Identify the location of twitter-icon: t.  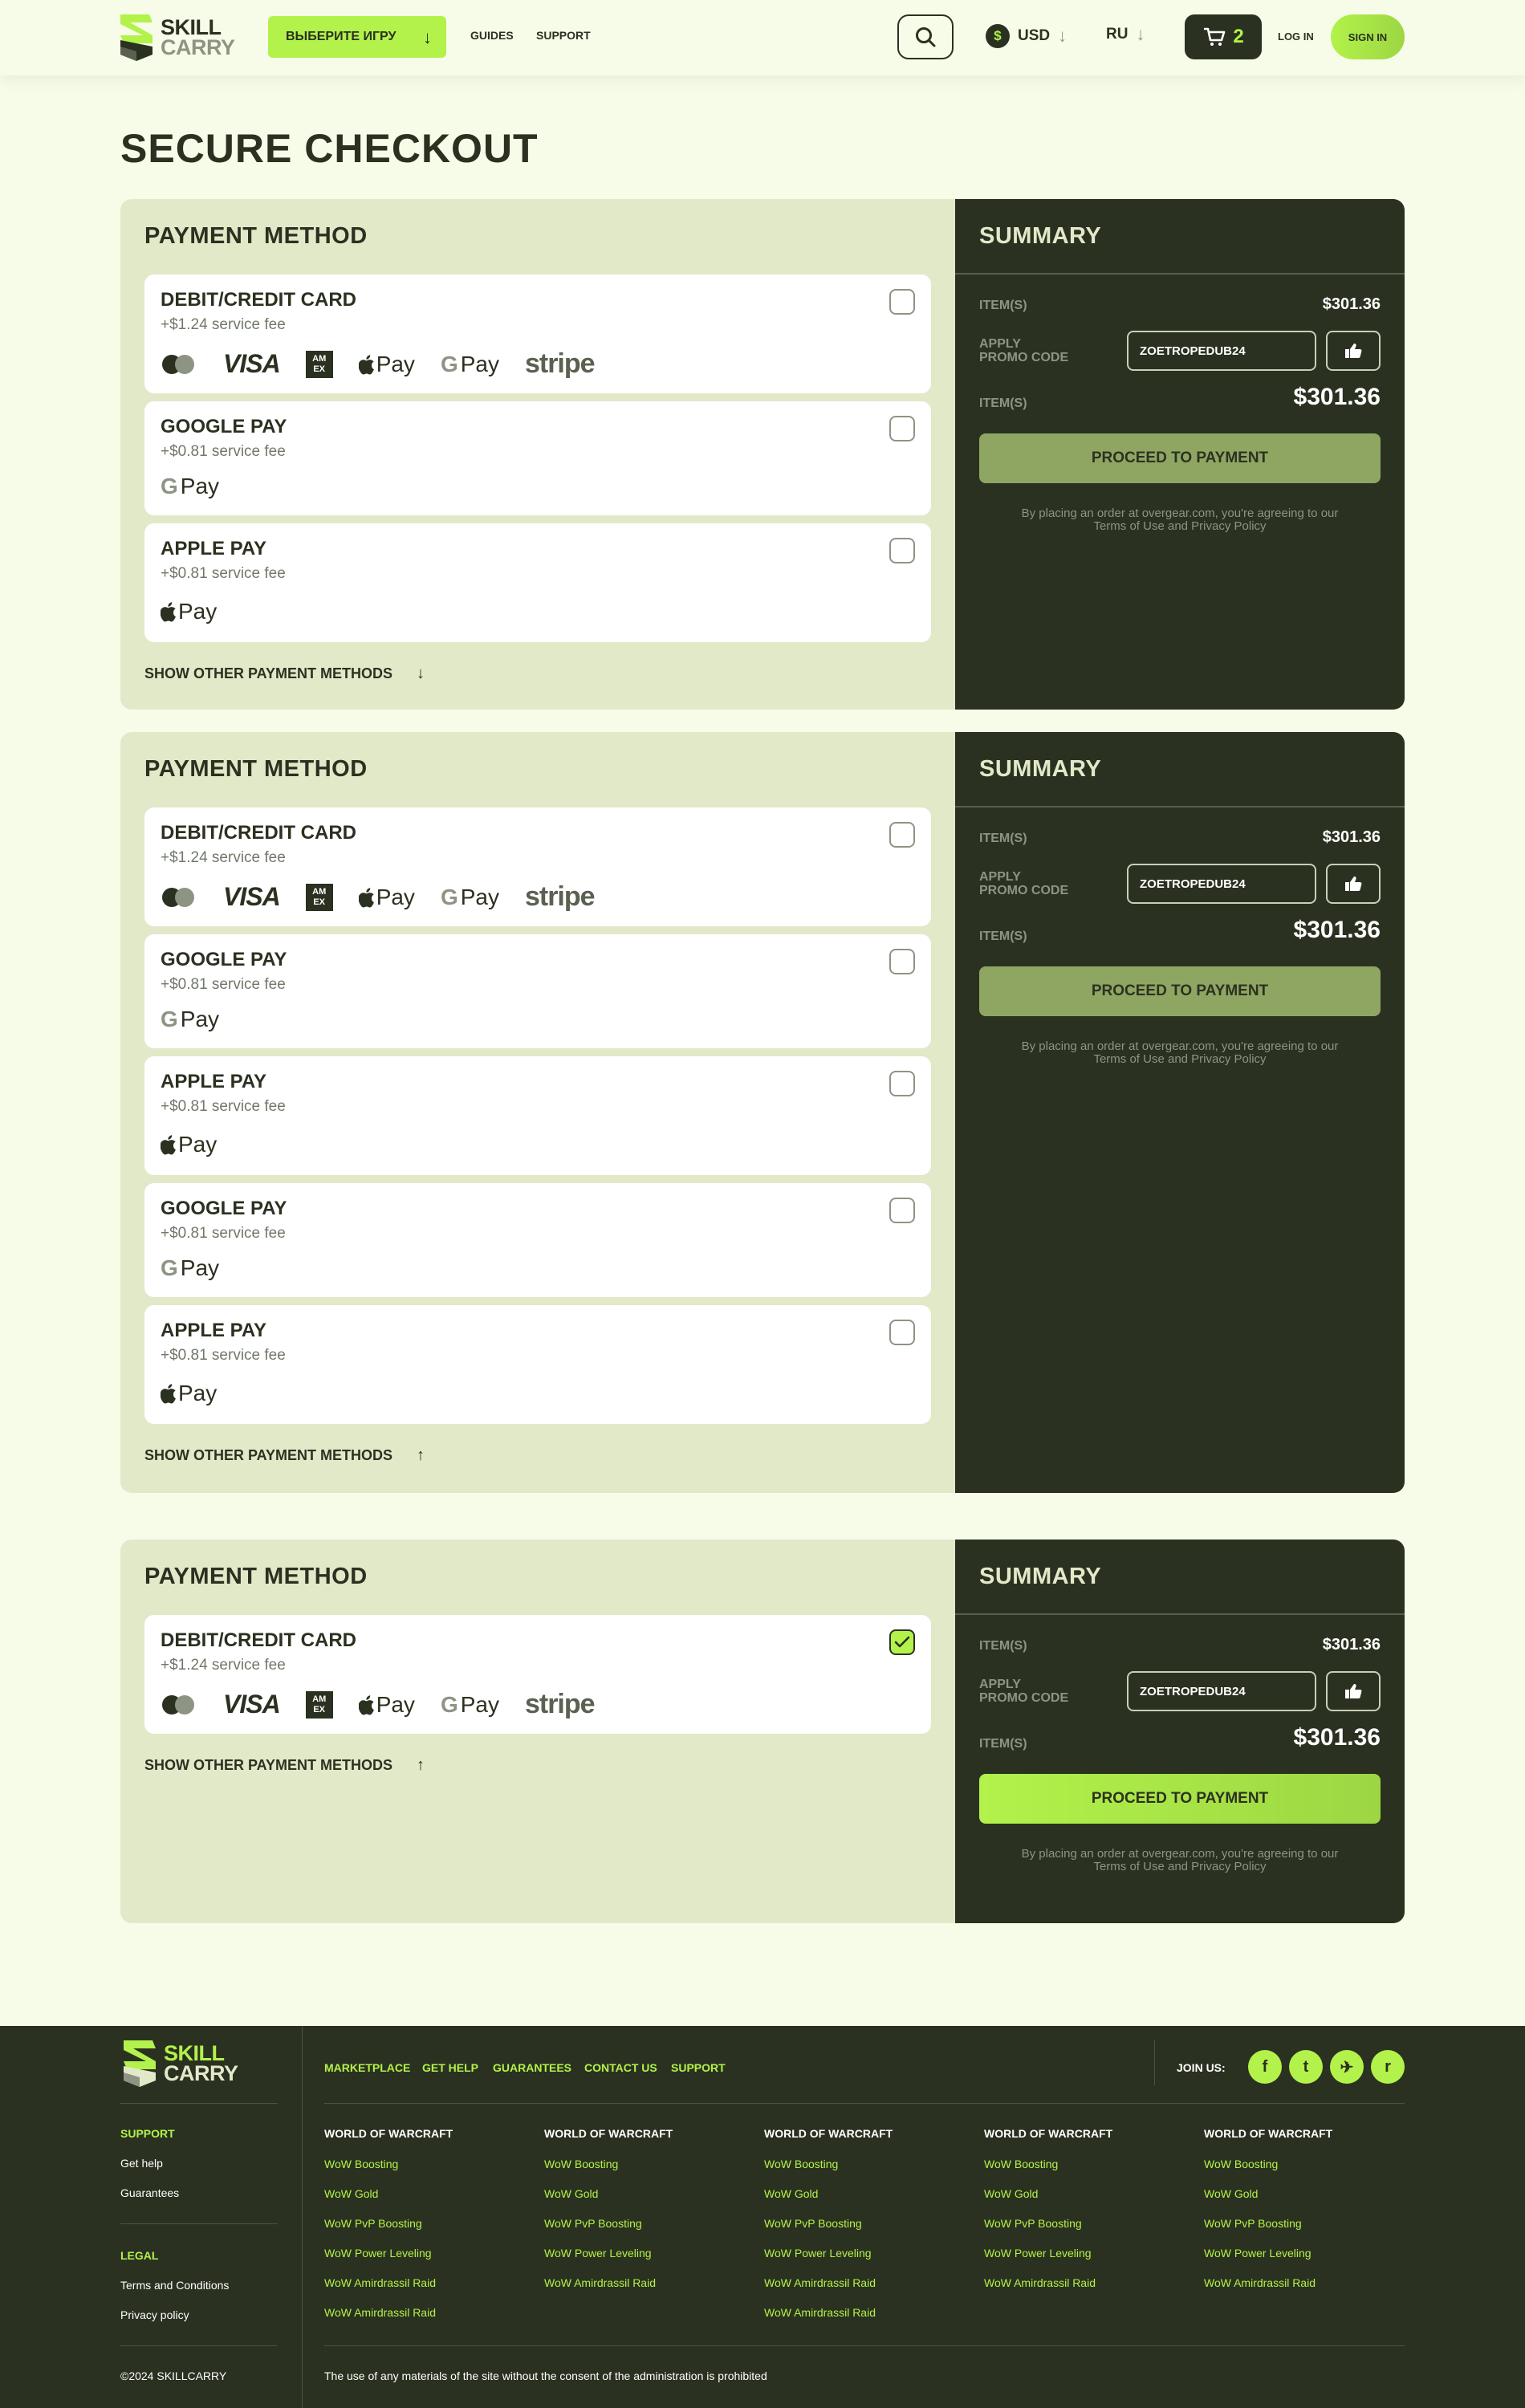
(1306, 2067).